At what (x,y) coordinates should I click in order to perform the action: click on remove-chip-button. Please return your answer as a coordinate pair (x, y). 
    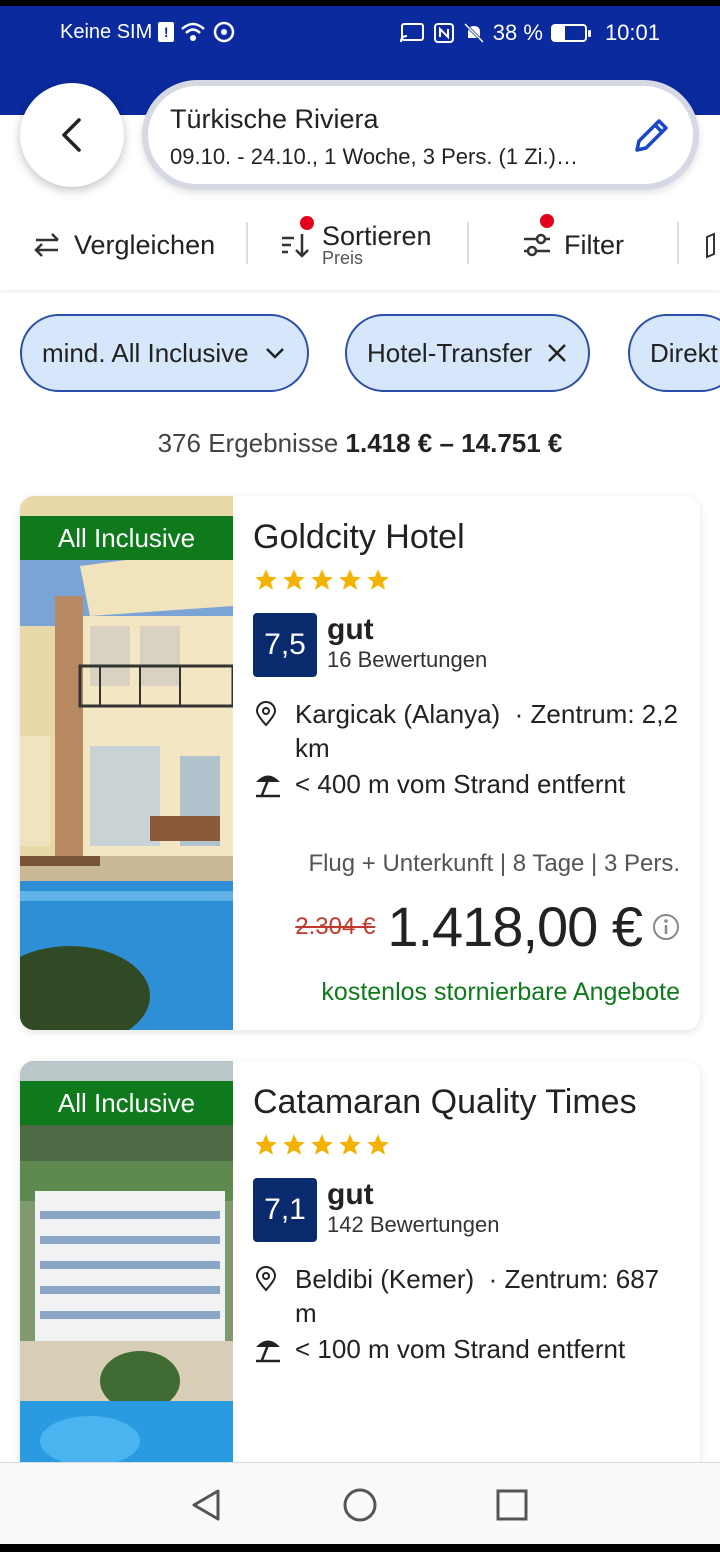
    Looking at the image, I should click on (557, 353).